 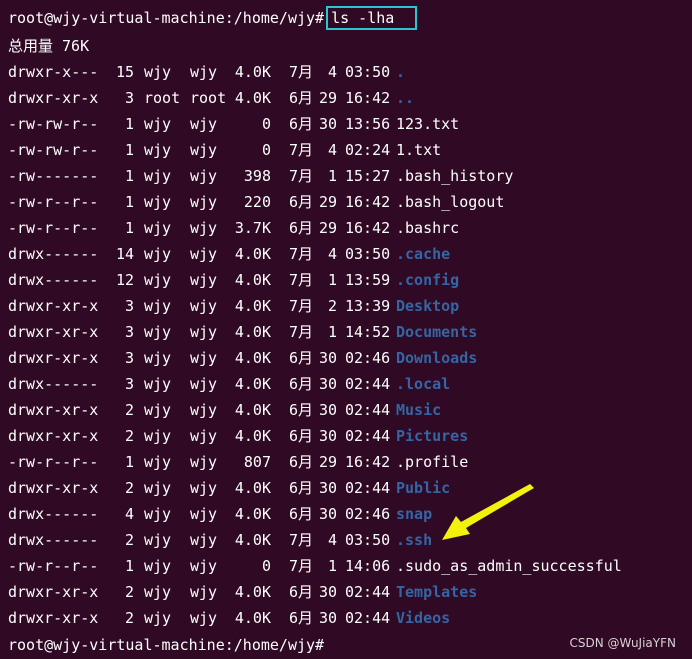 I want to click on day: 29, so click(x=327, y=202).